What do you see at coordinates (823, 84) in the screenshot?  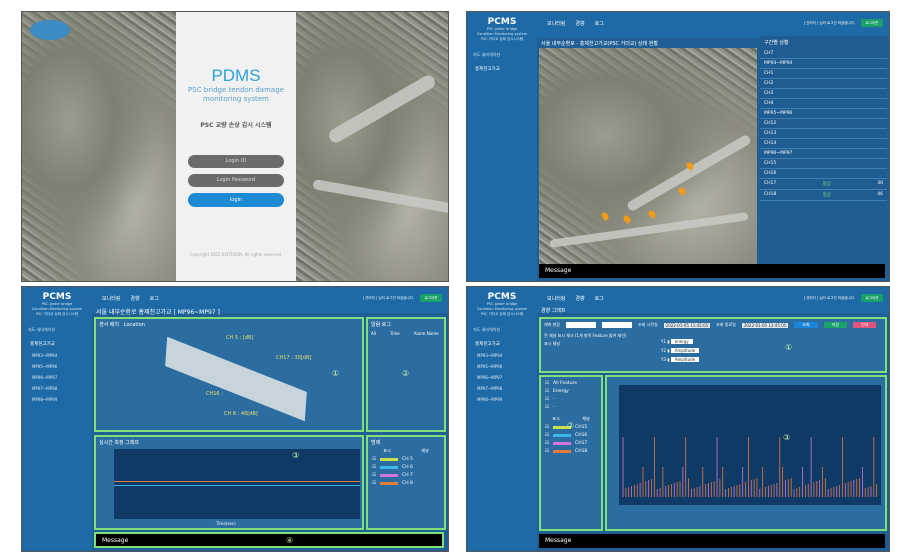 I see `status-row: CH2` at bounding box center [823, 84].